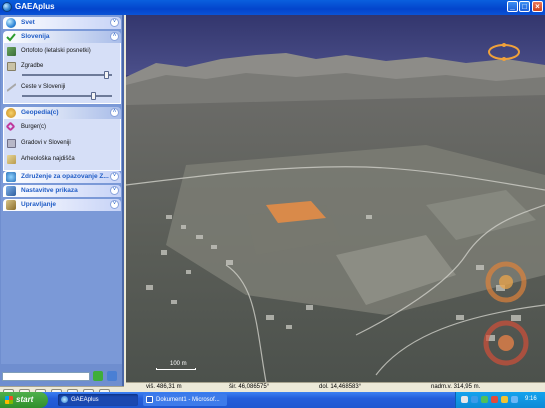 The width and height of the screenshot is (545, 408). Describe the element at coordinates (67, 96) in the screenshot. I see `opacity-slider-ceste` at that location.